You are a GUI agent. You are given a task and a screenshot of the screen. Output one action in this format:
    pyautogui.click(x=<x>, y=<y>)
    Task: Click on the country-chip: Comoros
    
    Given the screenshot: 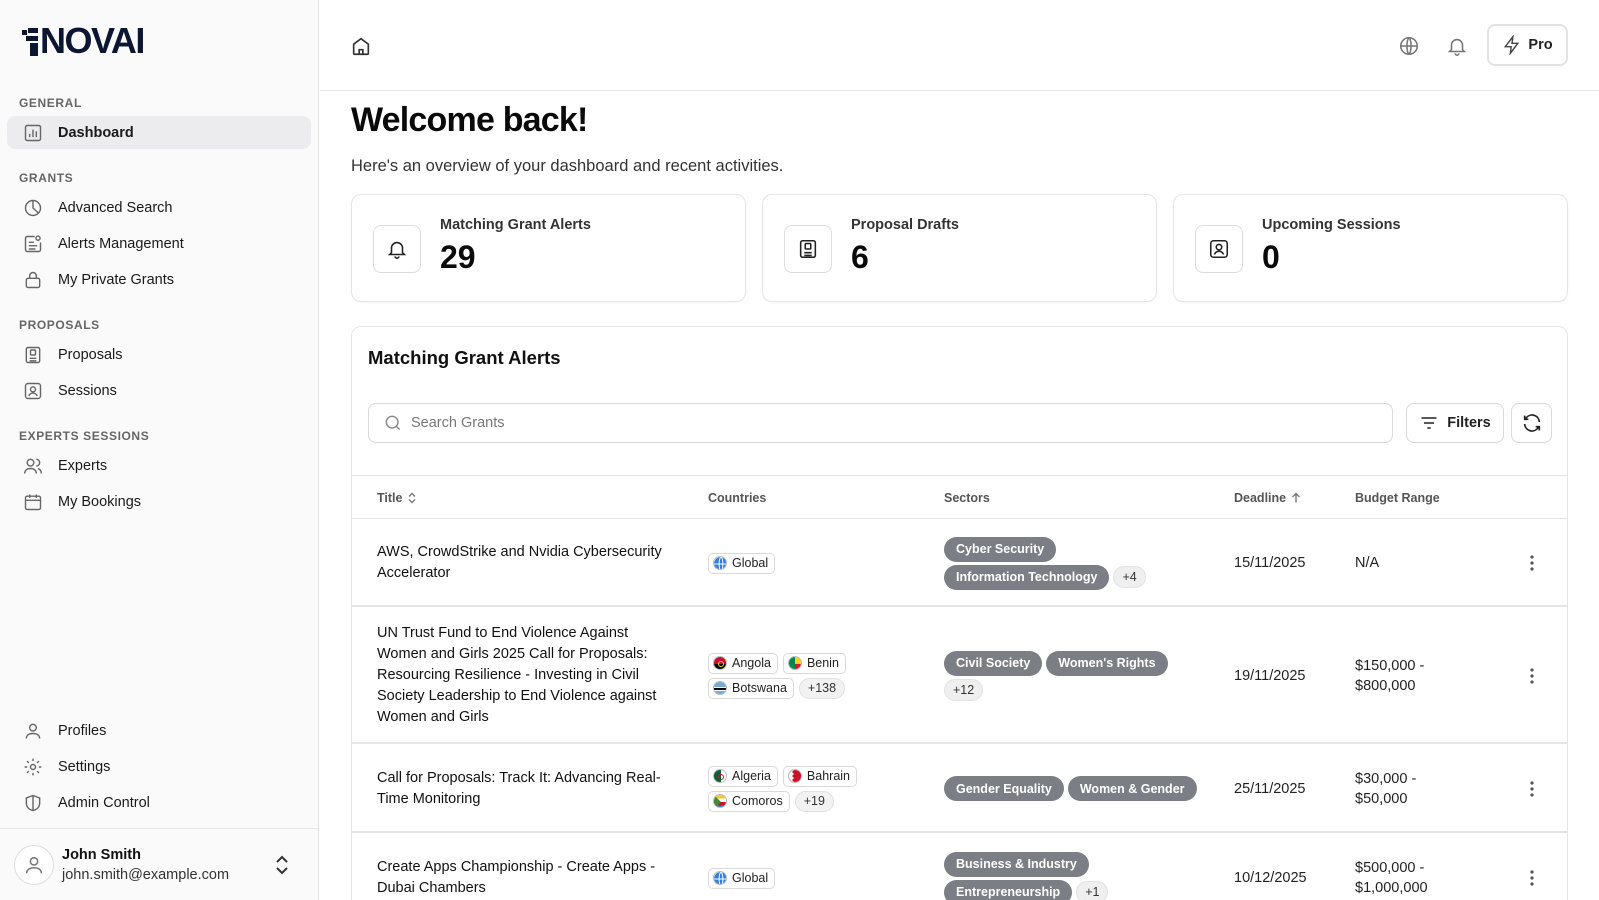 What is the action you would take?
    pyautogui.click(x=749, y=801)
    